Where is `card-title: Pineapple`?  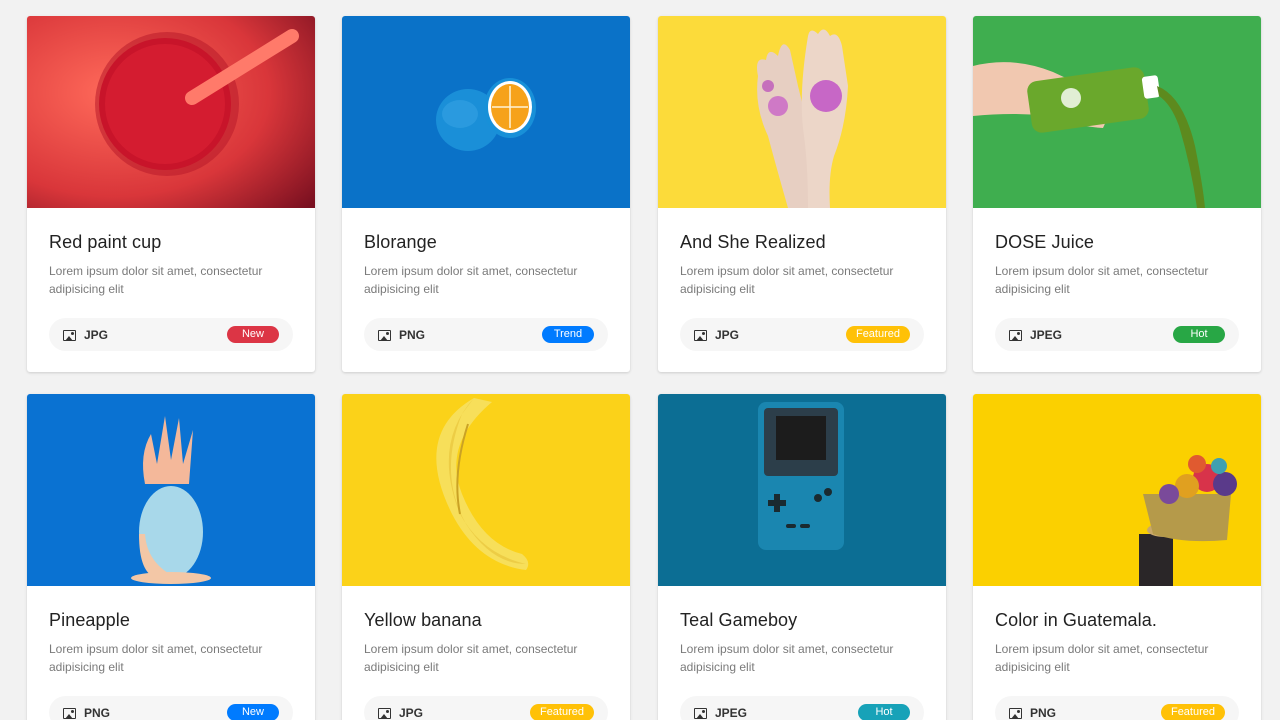
card-title: Pineapple is located at coordinates (89, 620).